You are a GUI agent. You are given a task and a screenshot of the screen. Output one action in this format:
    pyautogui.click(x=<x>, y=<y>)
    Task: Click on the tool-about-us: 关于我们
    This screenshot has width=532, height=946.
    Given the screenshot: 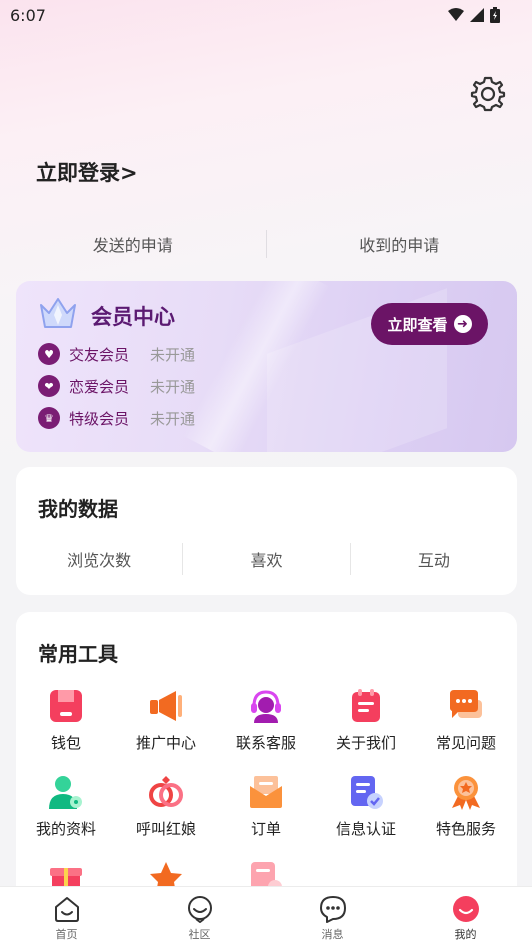 What is the action you would take?
    pyautogui.click(x=366, y=731)
    